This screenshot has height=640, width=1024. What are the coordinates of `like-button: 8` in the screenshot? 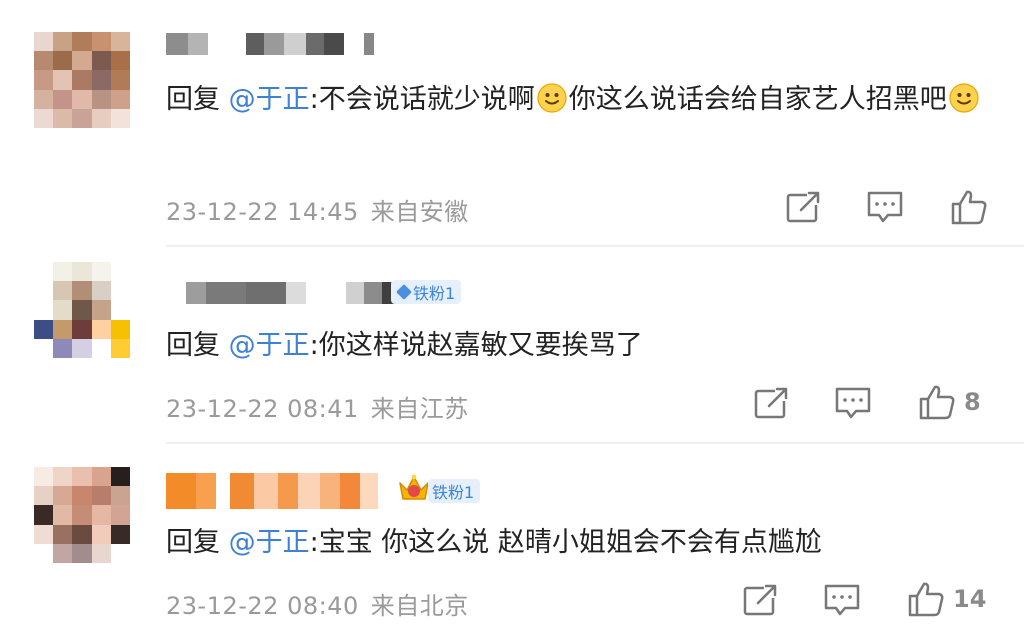 It's located at (949, 402).